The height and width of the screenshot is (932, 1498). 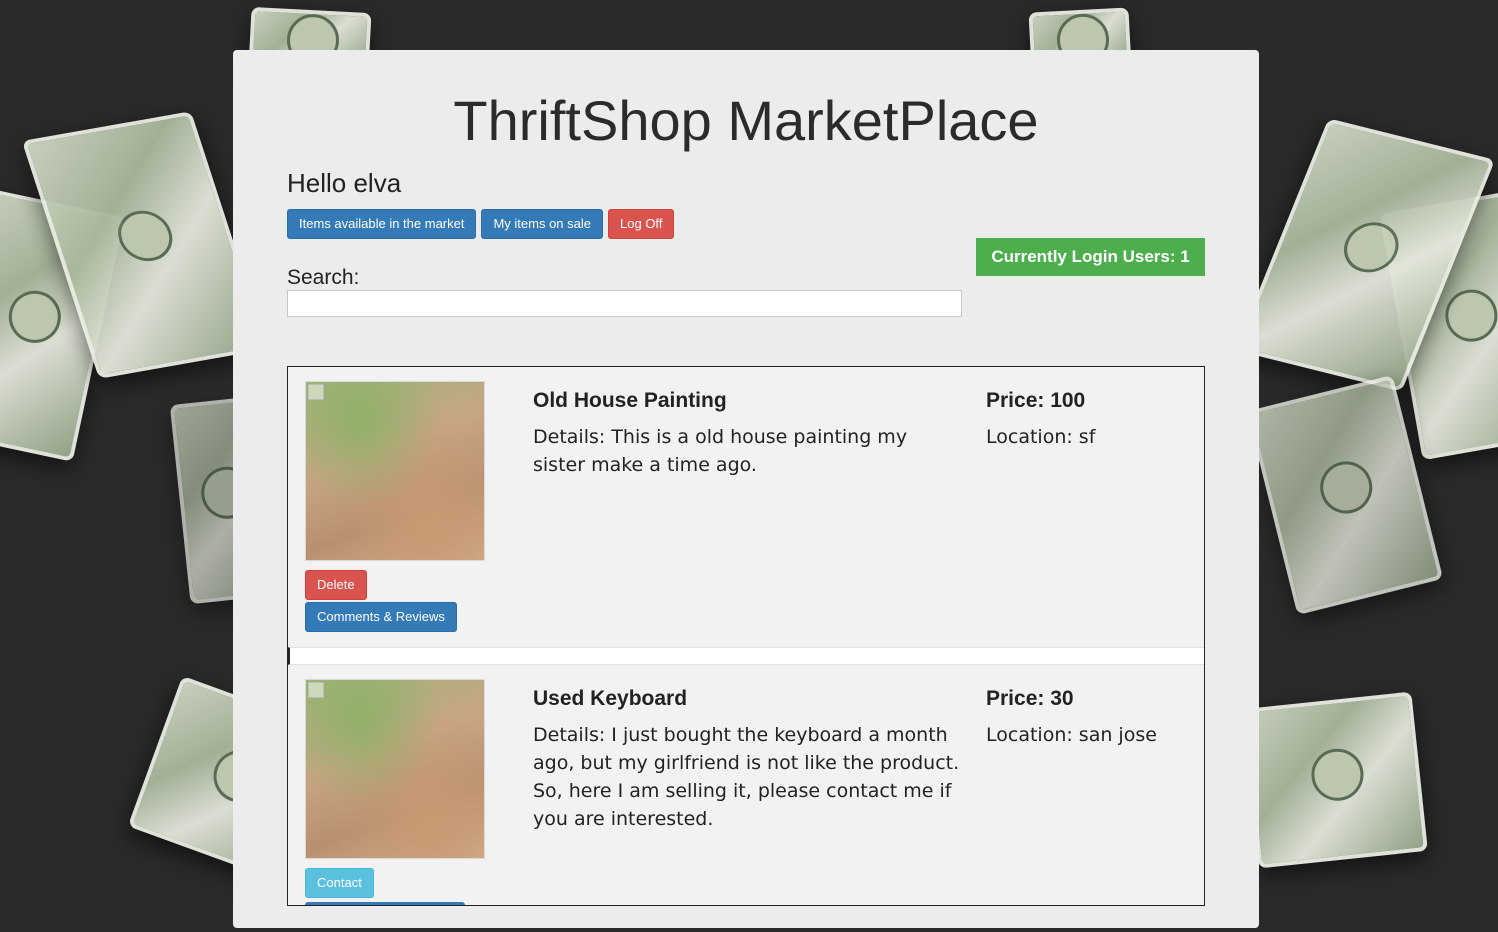 I want to click on item-actions: Delete Comments & Reviews, so click(x=381, y=601).